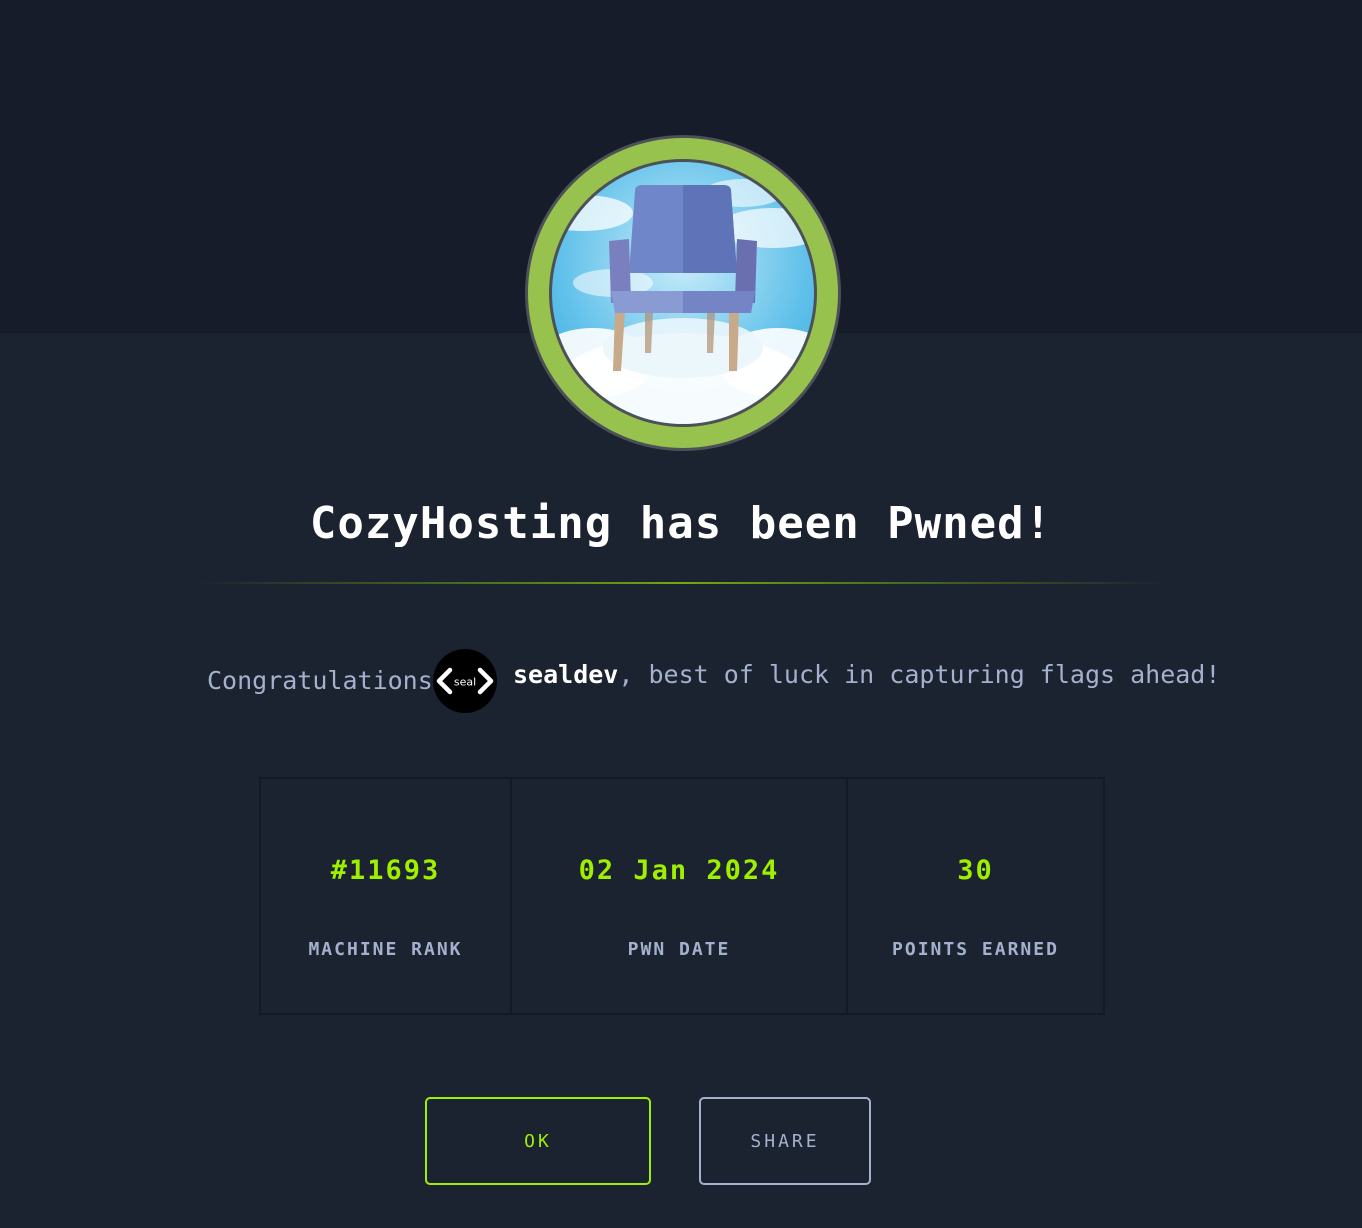 This screenshot has width=1362, height=1228. What do you see at coordinates (385, 870) in the screenshot?
I see `machine-rank-value: #11693` at bounding box center [385, 870].